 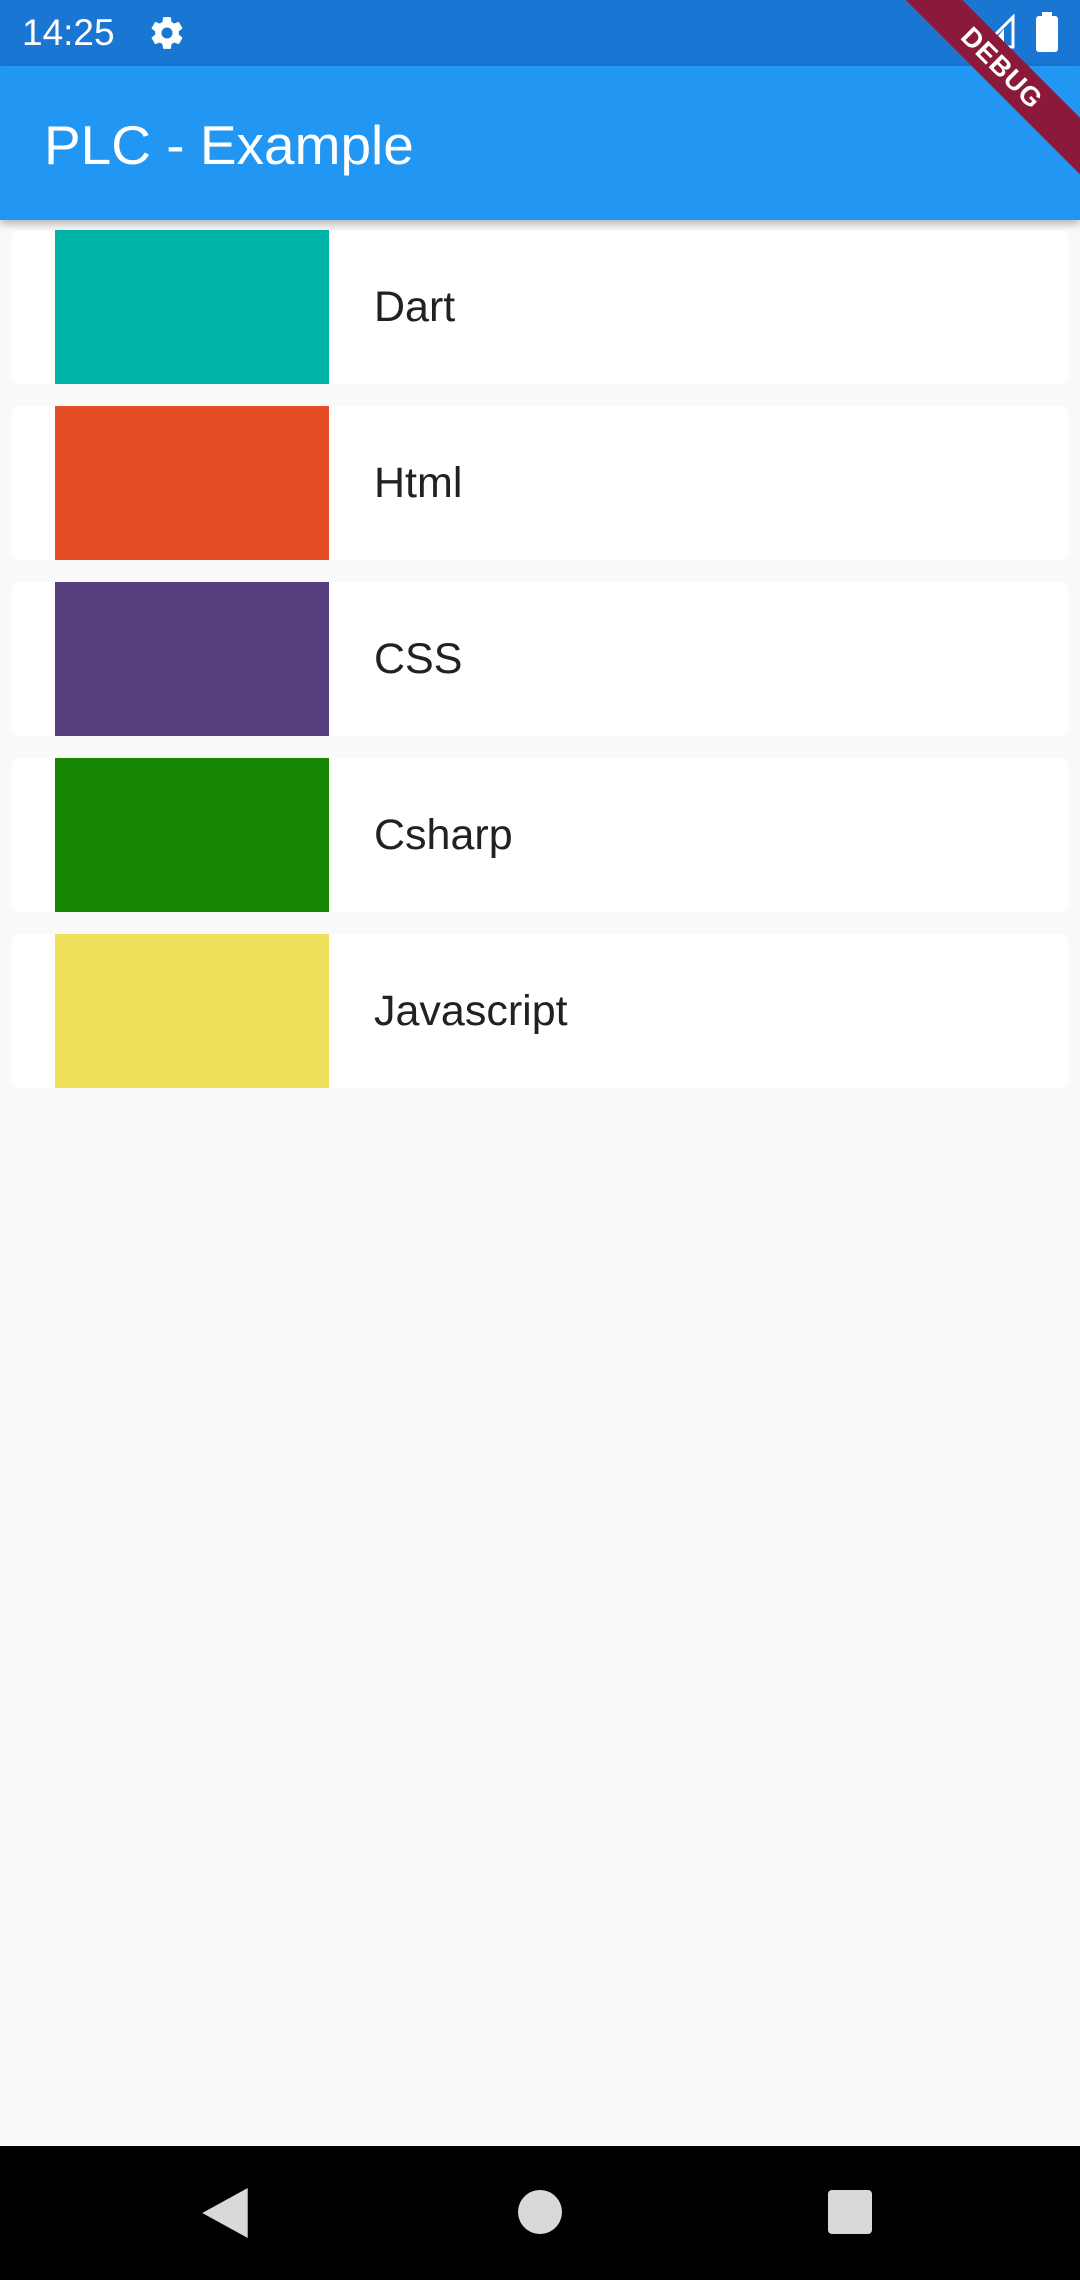 I want to click on list-item-html: Html, so click(x=540, y=483).